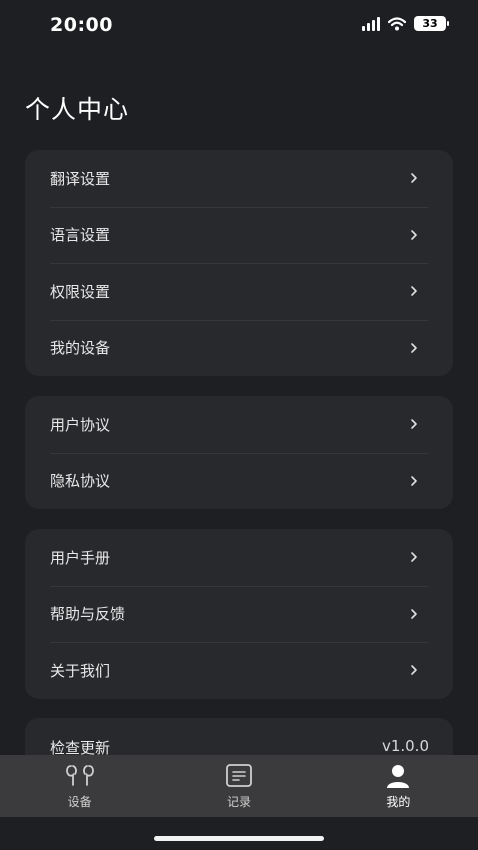 This screenshot has width=478, height=850. What do you see at coordinates (239, 26) in the screenshot?
I see `status-bar: 20:00 33` at bounding box center [239, 26].